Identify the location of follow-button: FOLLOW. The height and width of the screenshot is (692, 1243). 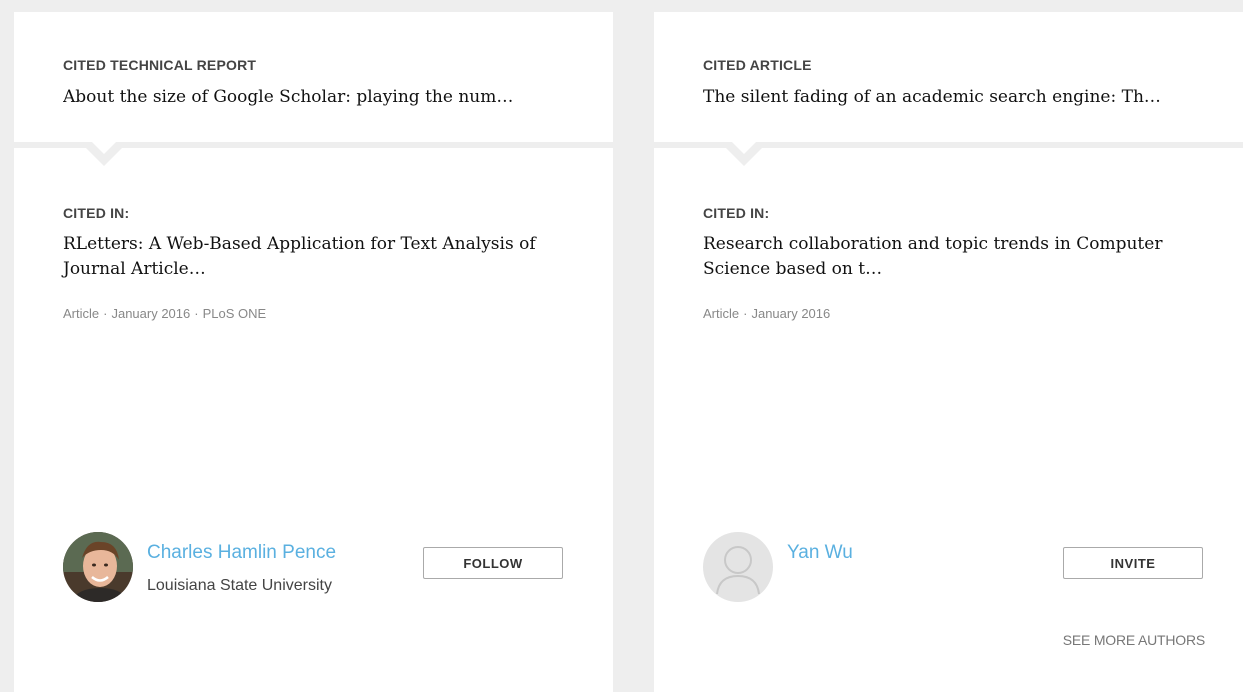
(493, 563).